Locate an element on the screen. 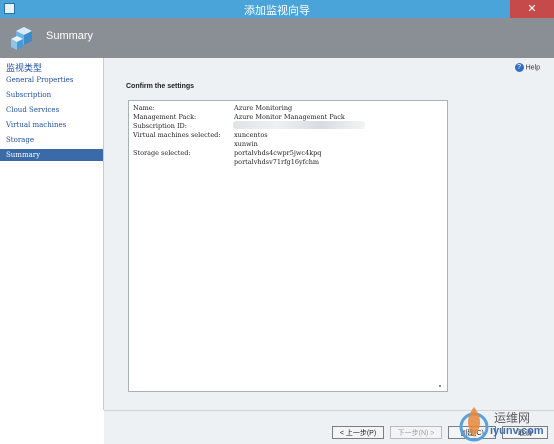  setting-label: Subscription ID: is located at coordinates (160, 126).